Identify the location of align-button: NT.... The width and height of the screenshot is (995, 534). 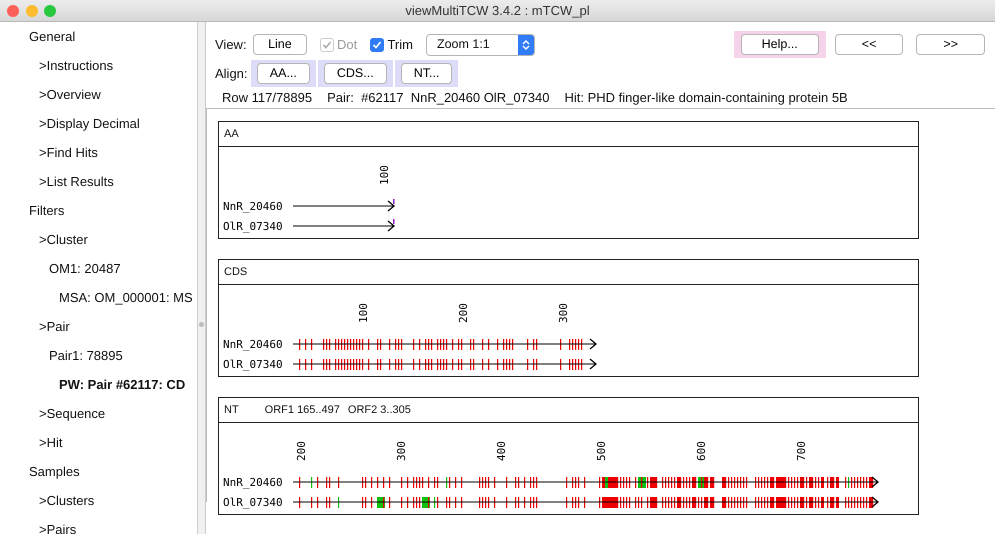
(426, 73).